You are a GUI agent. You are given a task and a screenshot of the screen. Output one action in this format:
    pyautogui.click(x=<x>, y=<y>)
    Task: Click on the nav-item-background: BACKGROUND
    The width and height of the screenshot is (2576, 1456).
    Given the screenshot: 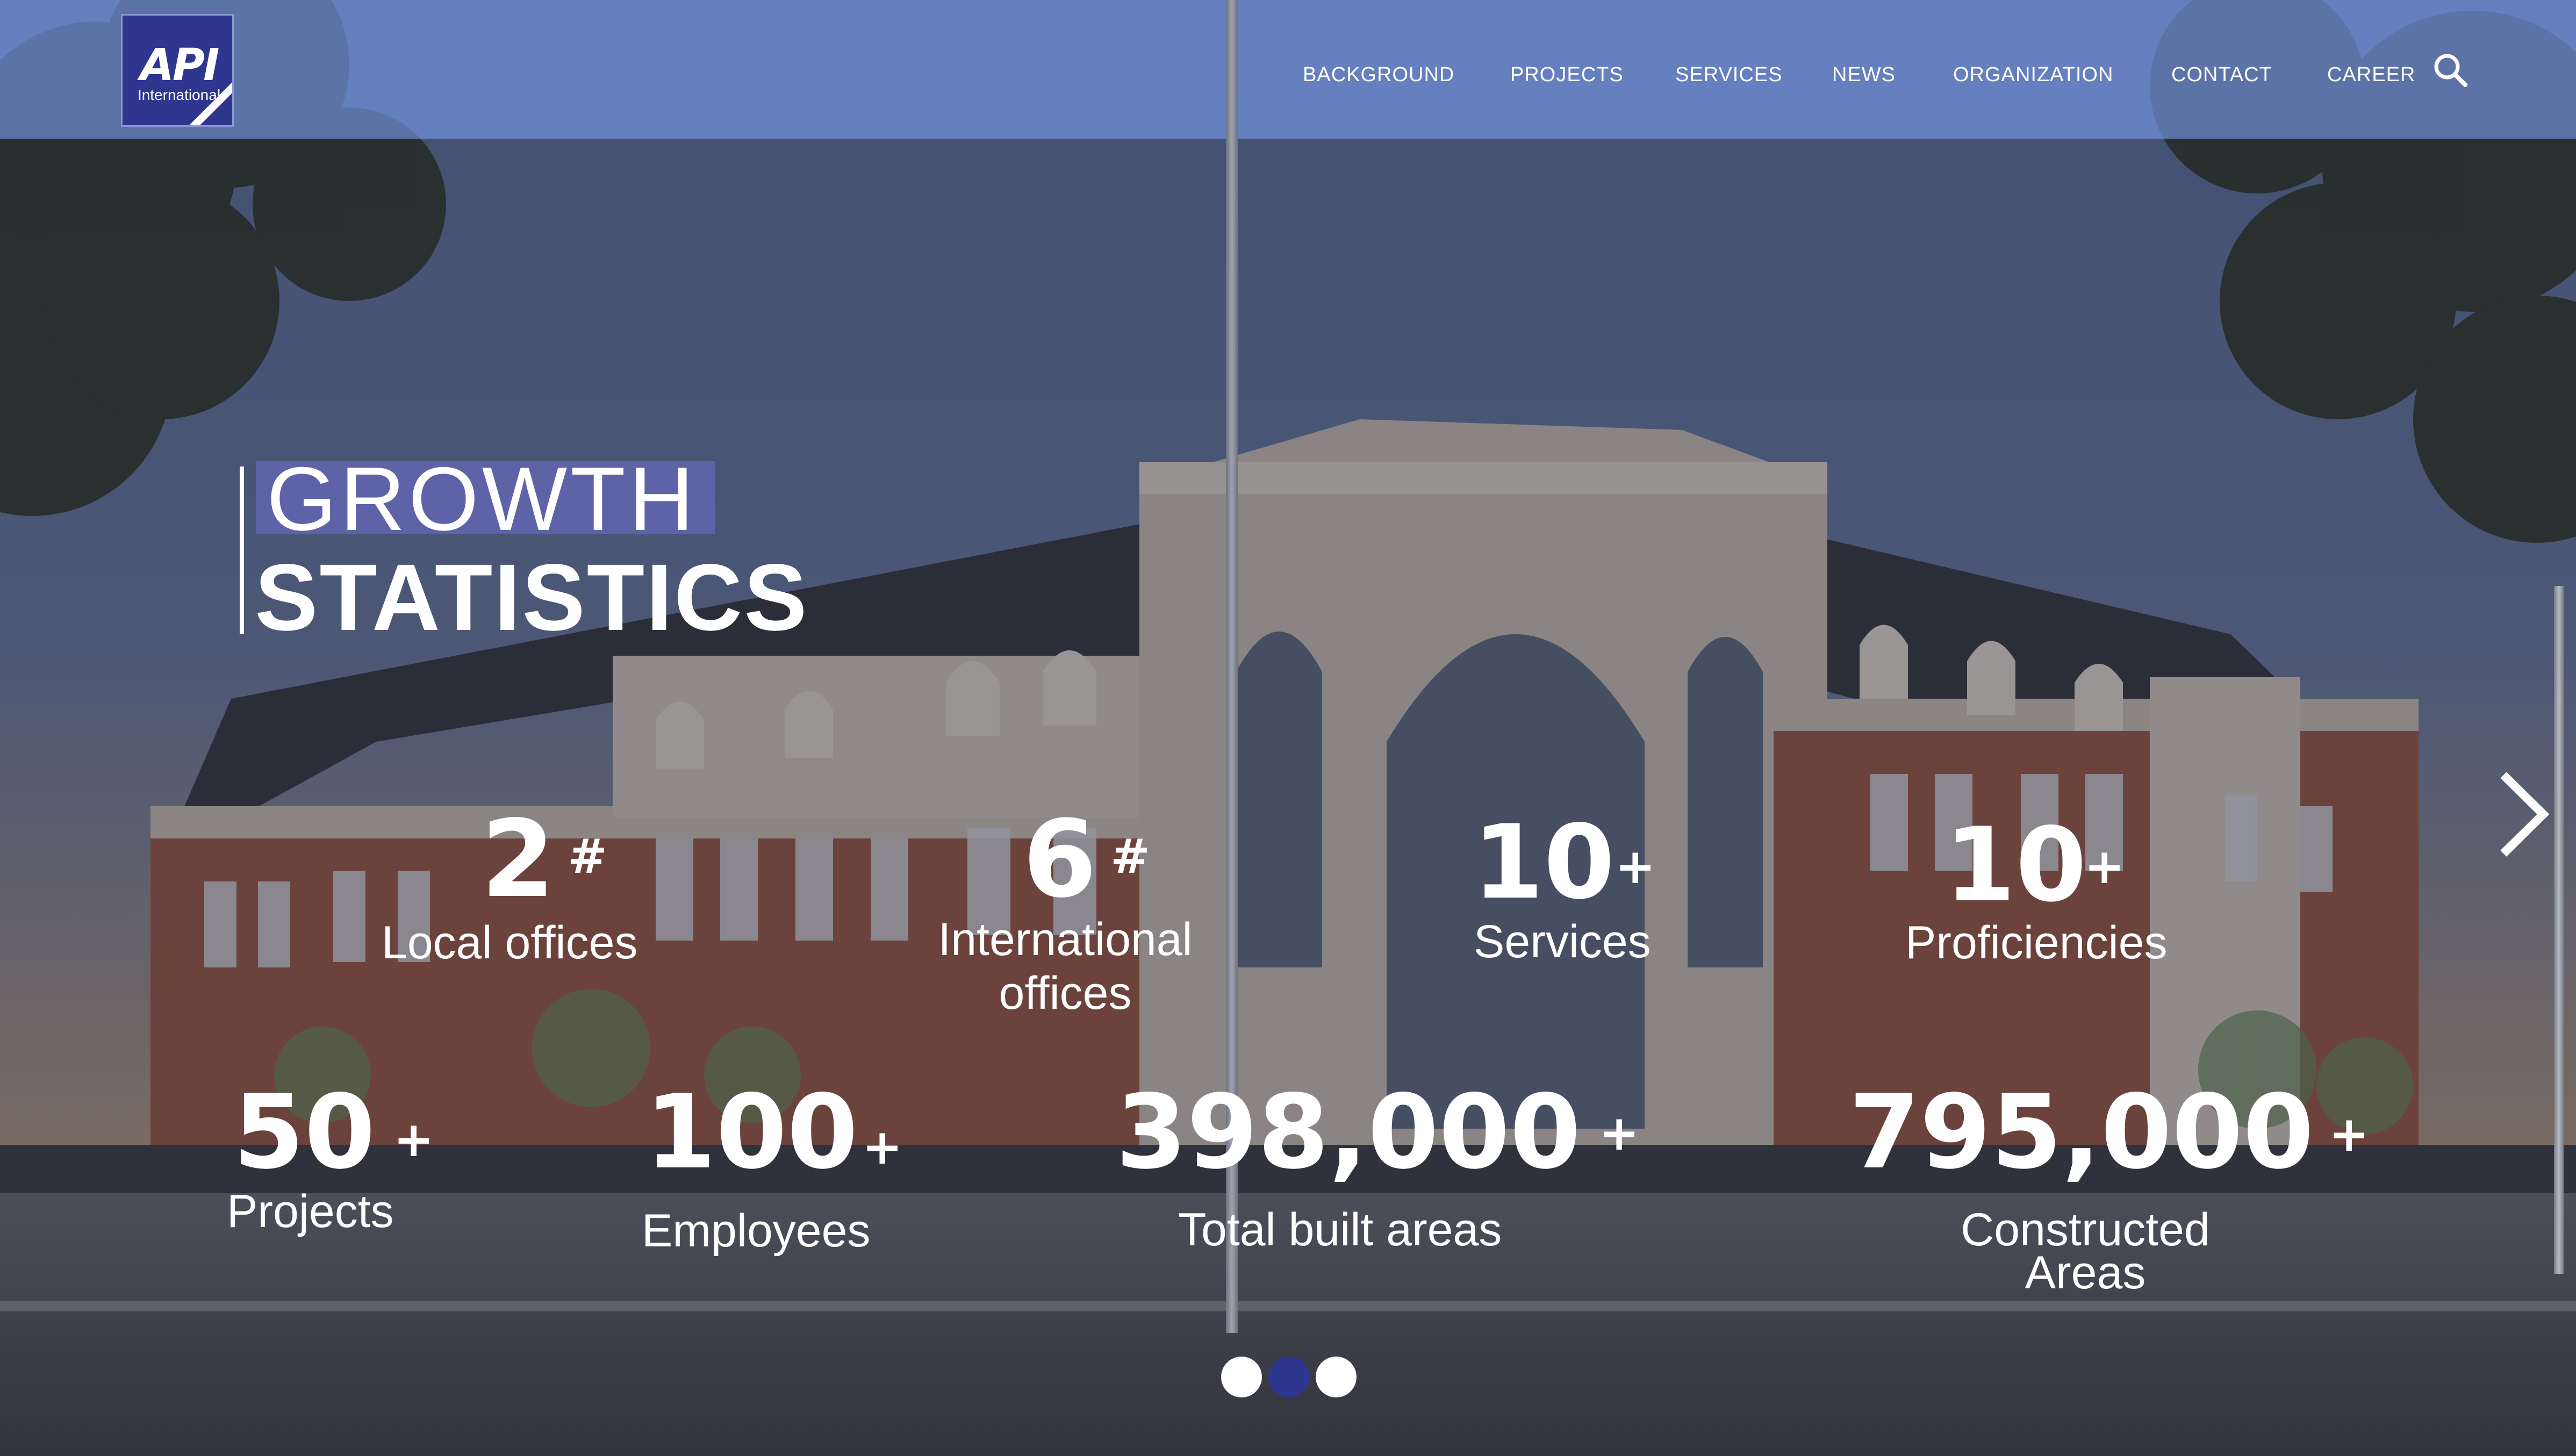 What is the action you would take?
    pyautogui.click(x=1378, y=75)
    